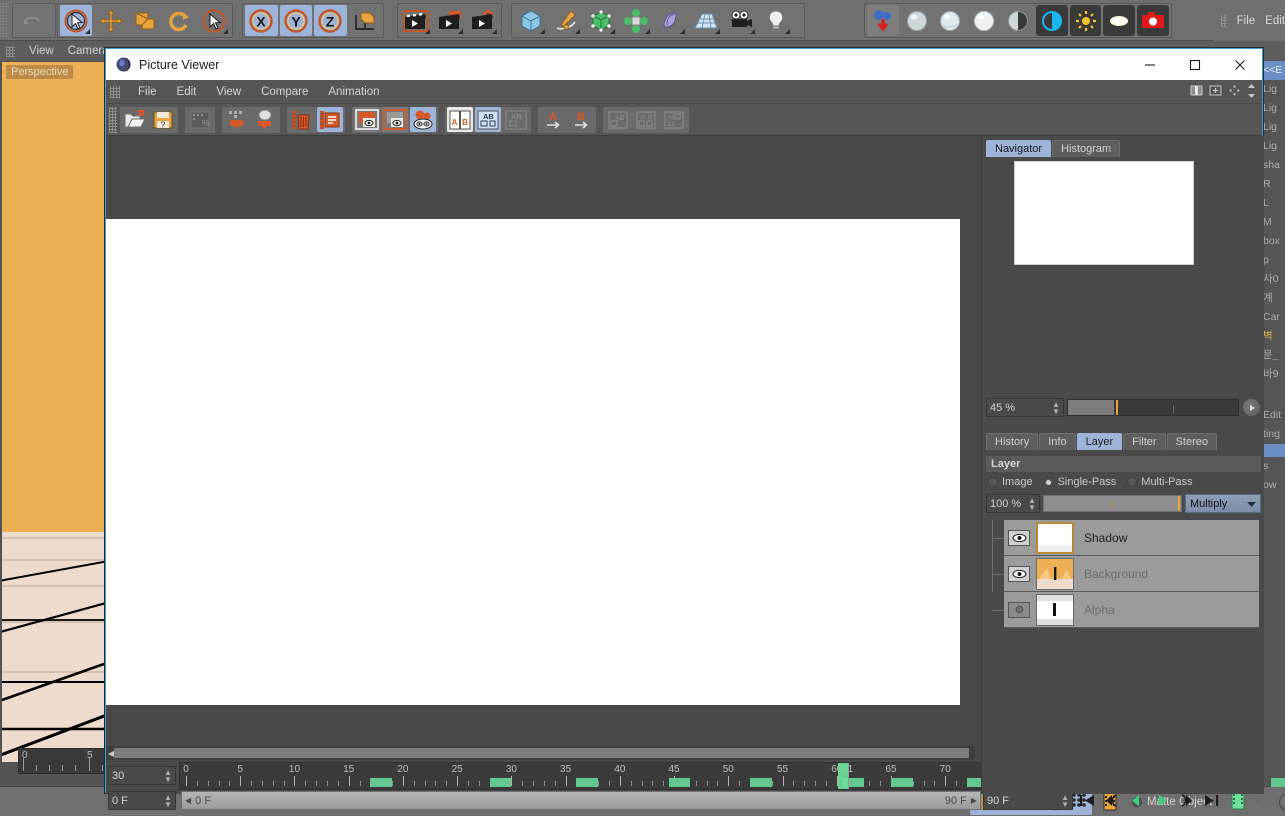 Image resolution: width=1285 pixels, height=816 pixels. What do you see at coordinates (41, 51) in the screenshot?
I see `viewport-menu-view: View` at bounding box center [41, 51].